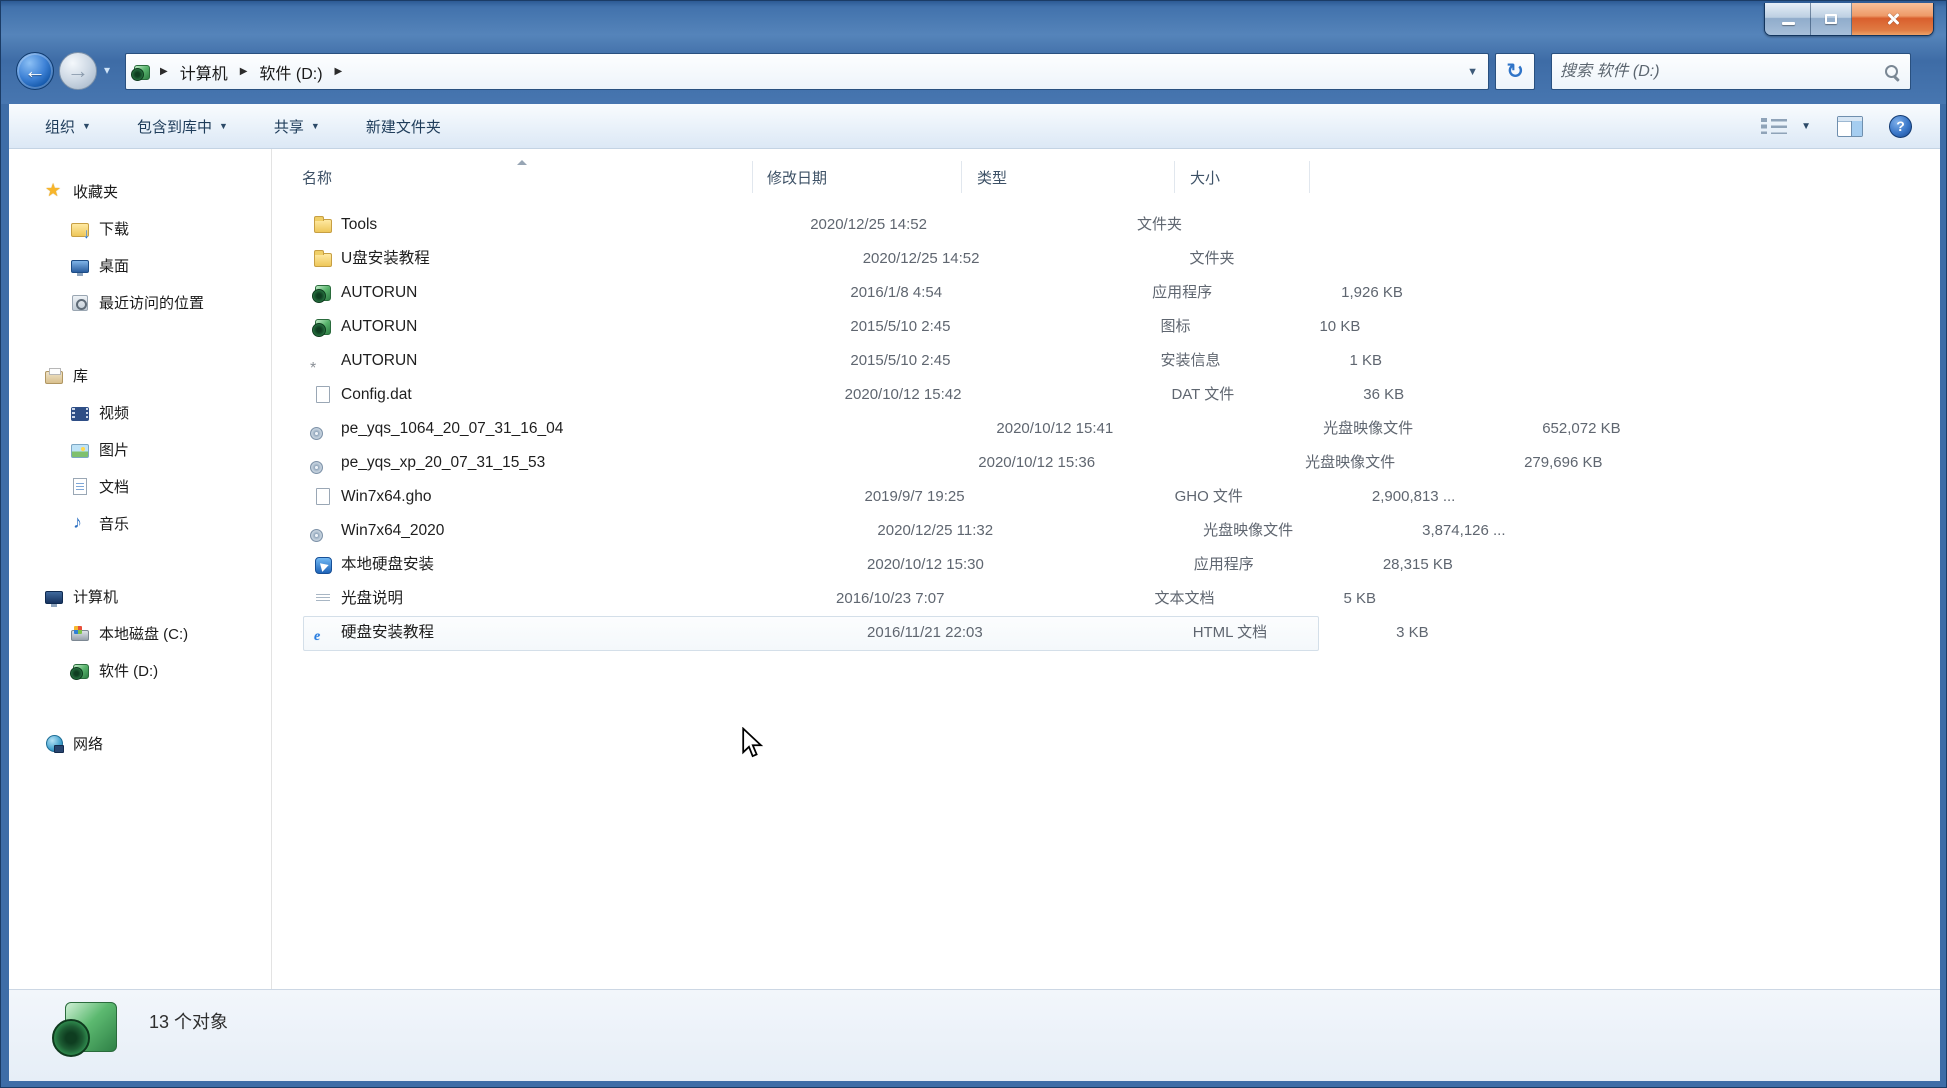 This screenshot has height=1088, width=1947. I want to click on close-button, so click(1892, 19).